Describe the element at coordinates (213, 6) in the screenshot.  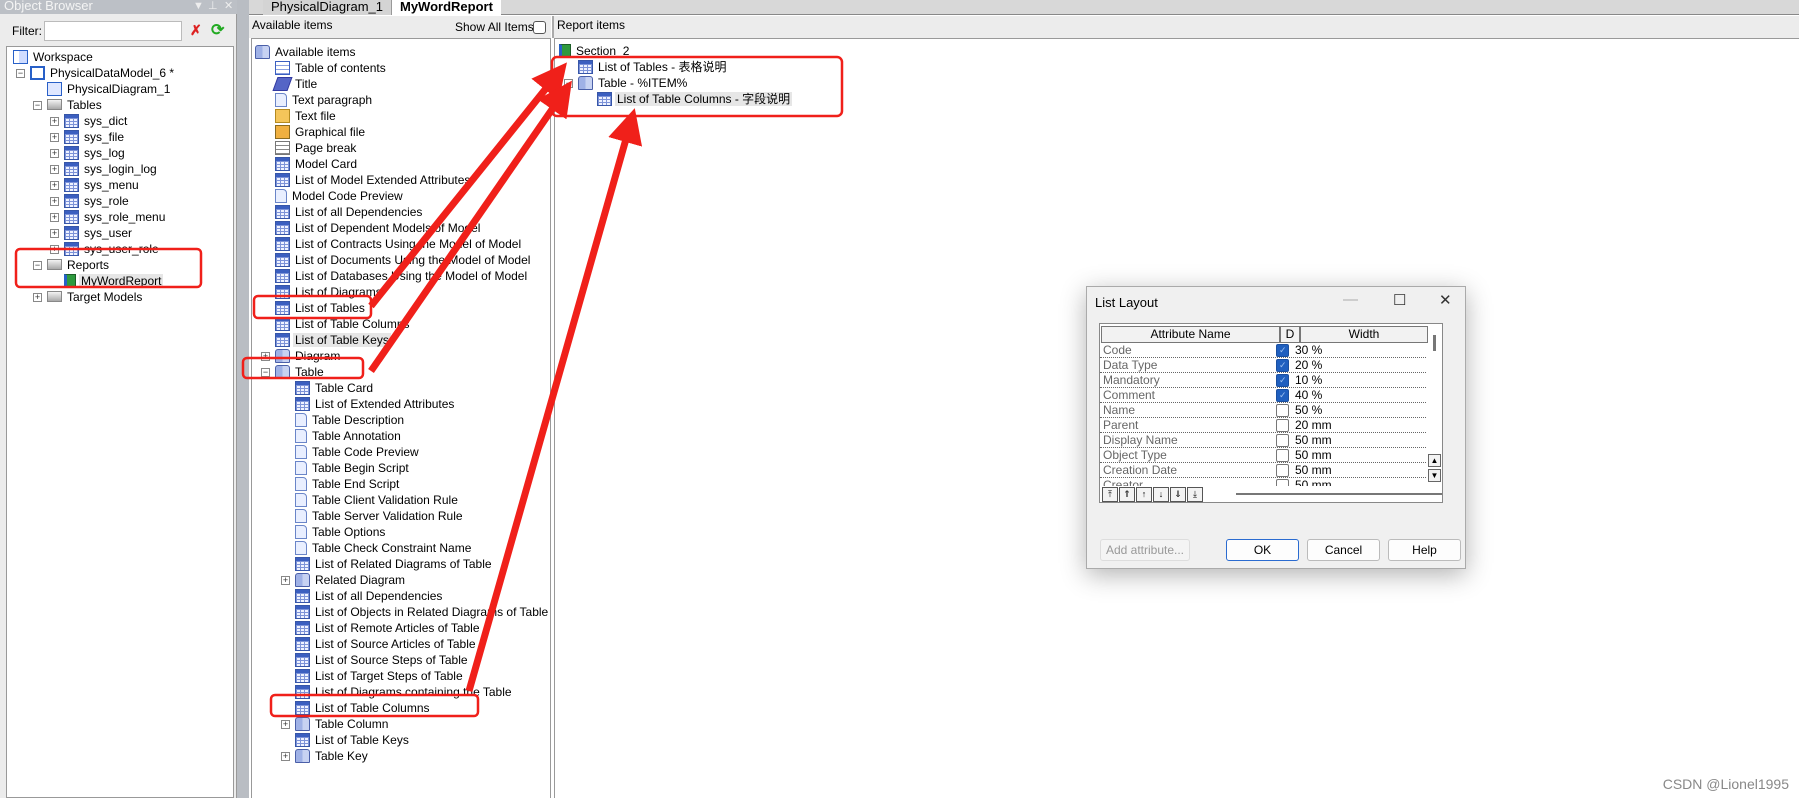
I see `pin-icon: ⊥` at that location.